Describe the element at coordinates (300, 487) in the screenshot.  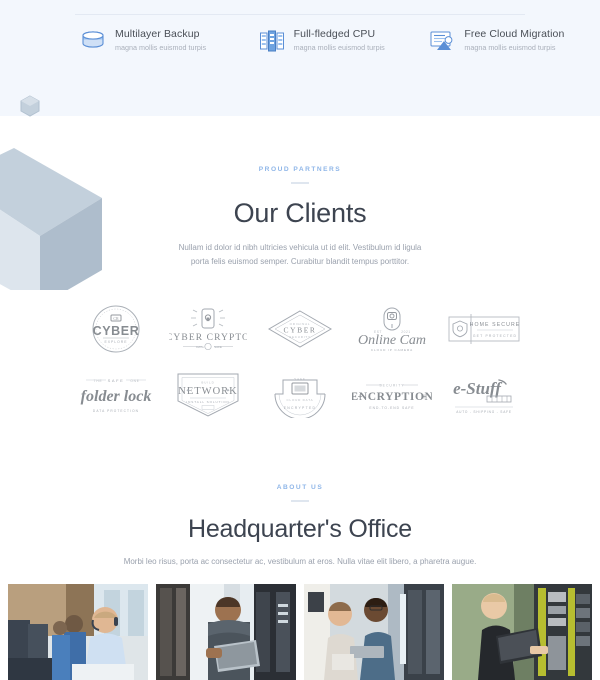
I see `about-eyebrow-label: ABOUT US` at that location.